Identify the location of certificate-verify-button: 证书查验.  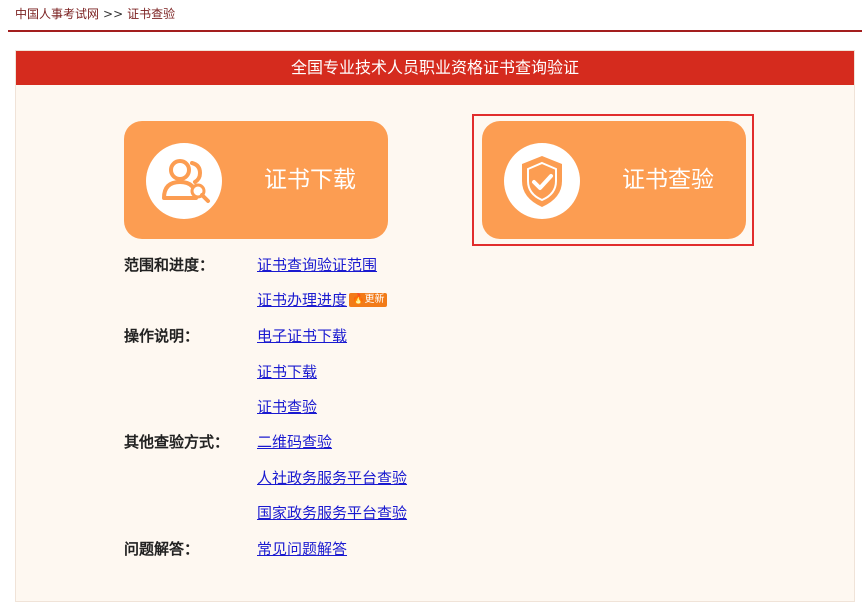
(614, 180).